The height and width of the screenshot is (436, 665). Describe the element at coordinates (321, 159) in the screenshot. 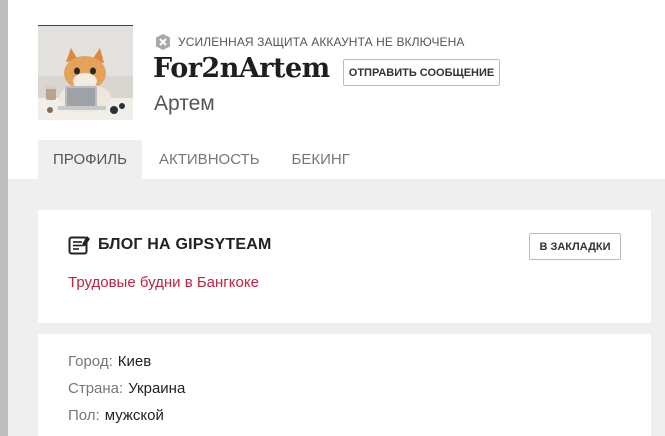

I see `tab-backing: БЕКИНГ` at that location.